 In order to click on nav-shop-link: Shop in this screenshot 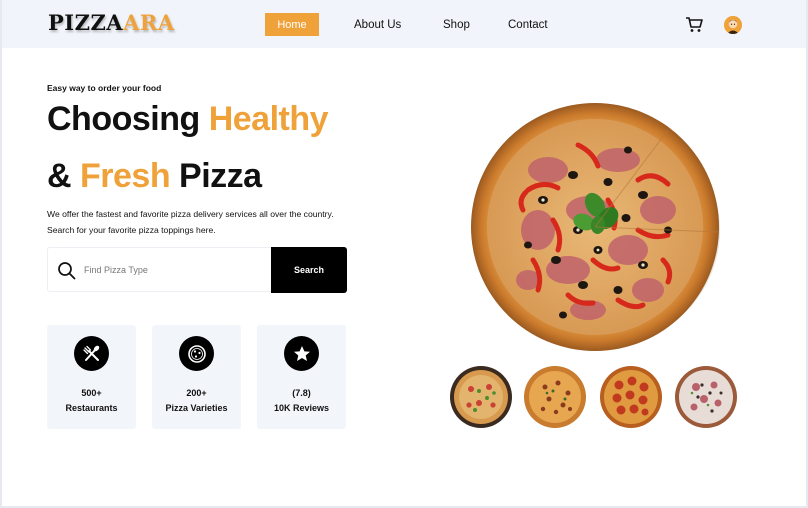, I will do `click(456, 25)`.